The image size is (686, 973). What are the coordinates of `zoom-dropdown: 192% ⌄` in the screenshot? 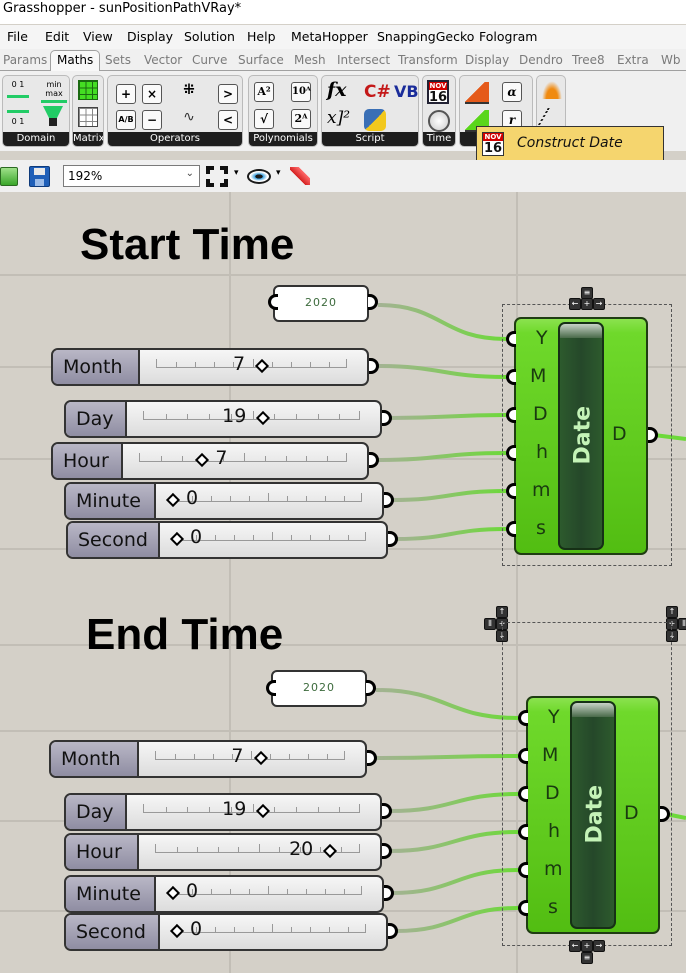 It's located at (131, 176).